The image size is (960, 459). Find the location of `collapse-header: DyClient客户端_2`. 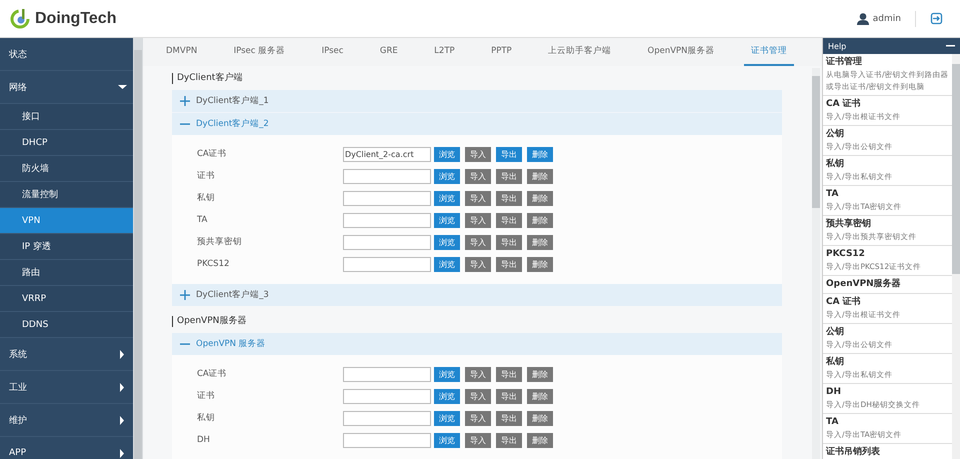

collapse-header: DyClient客户端_2 is located at coordinates (477, 123).